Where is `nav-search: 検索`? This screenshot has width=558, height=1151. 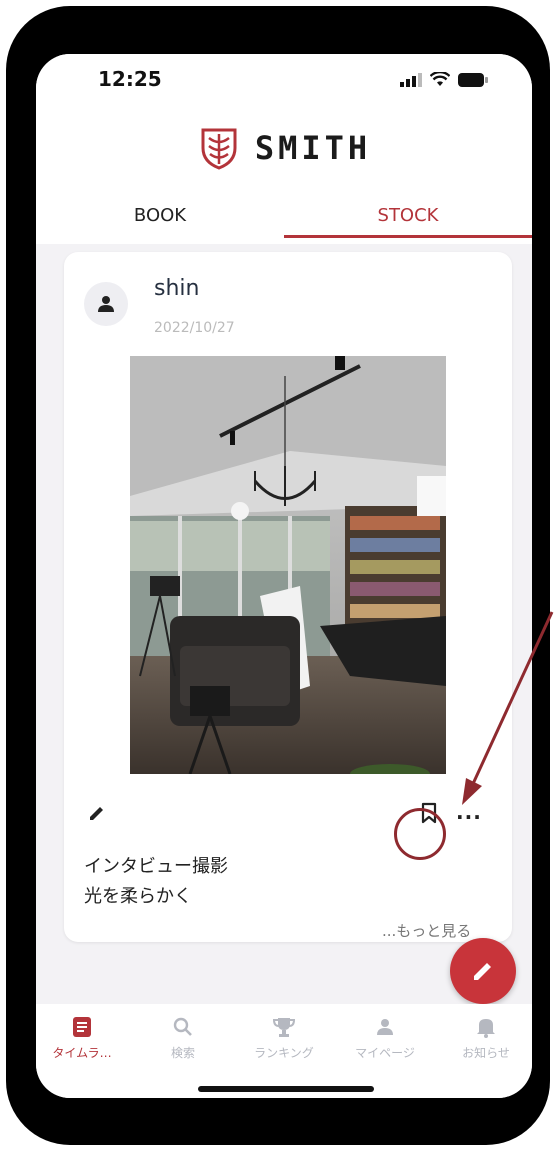 nav-search: 検索 is located at coordinates (183, 1037).